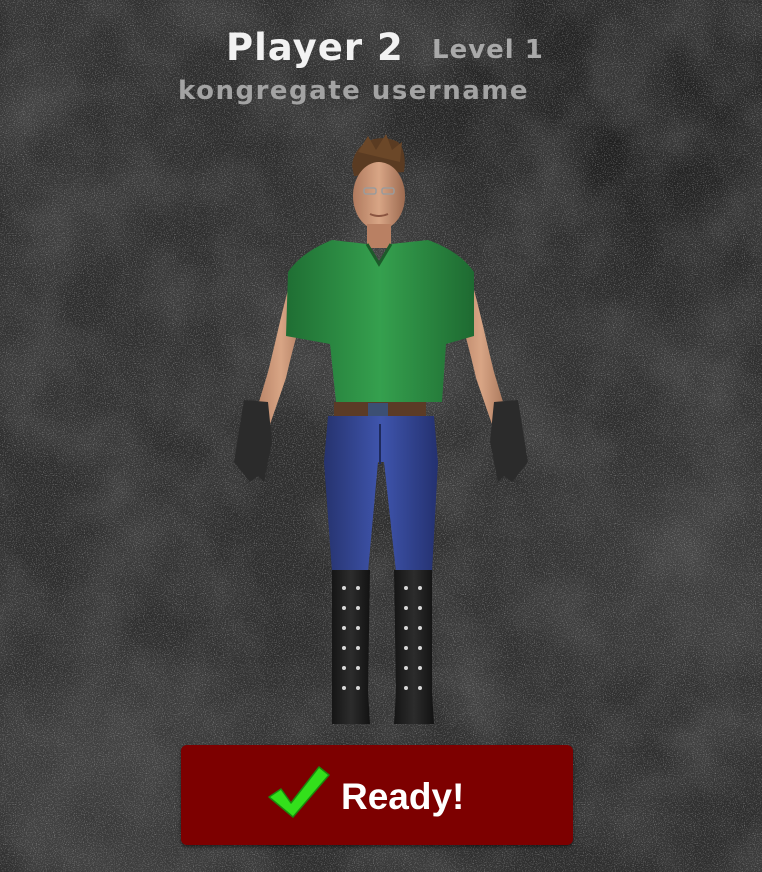  Describe the element at coordinates (299, 793) in the screenshot. I see `checkmark-icon` at that location.